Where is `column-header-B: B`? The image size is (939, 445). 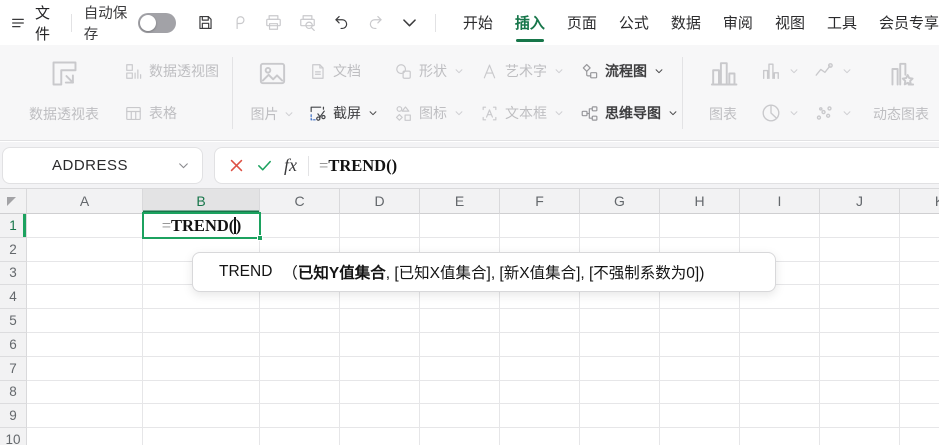
column-header-B: B is located at coordinates (201, 201).